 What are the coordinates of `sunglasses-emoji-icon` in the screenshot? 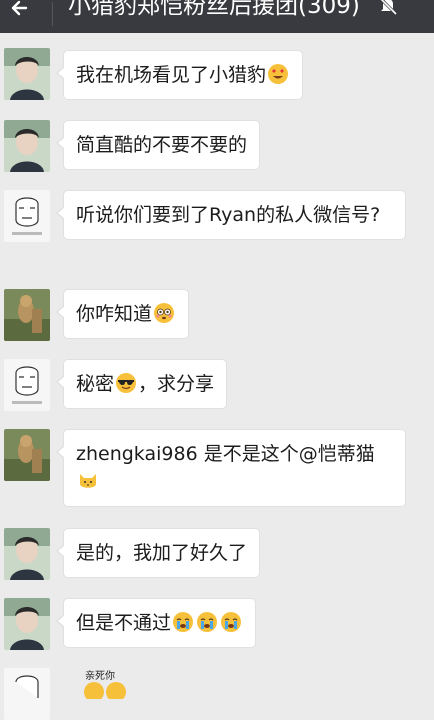 It's located at (126, 383).